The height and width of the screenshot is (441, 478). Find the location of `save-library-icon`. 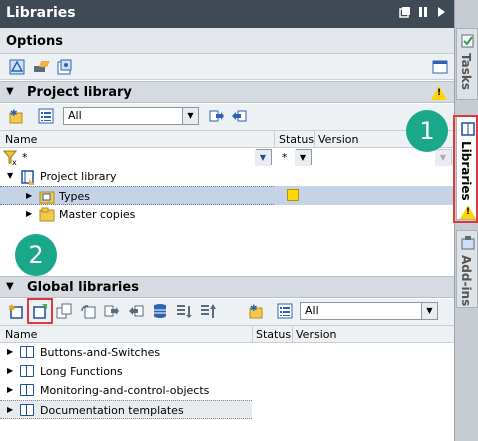

save-library-icon is located at coordinates (64, 311).